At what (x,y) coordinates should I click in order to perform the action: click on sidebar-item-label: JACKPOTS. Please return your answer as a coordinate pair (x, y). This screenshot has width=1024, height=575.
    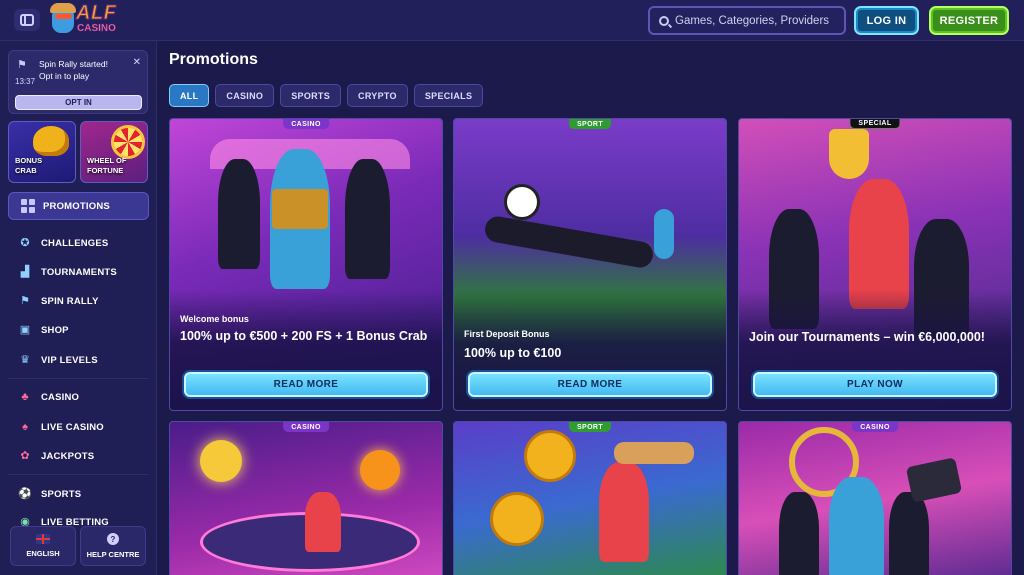
    Looking at the image, I should click on (68, 456).